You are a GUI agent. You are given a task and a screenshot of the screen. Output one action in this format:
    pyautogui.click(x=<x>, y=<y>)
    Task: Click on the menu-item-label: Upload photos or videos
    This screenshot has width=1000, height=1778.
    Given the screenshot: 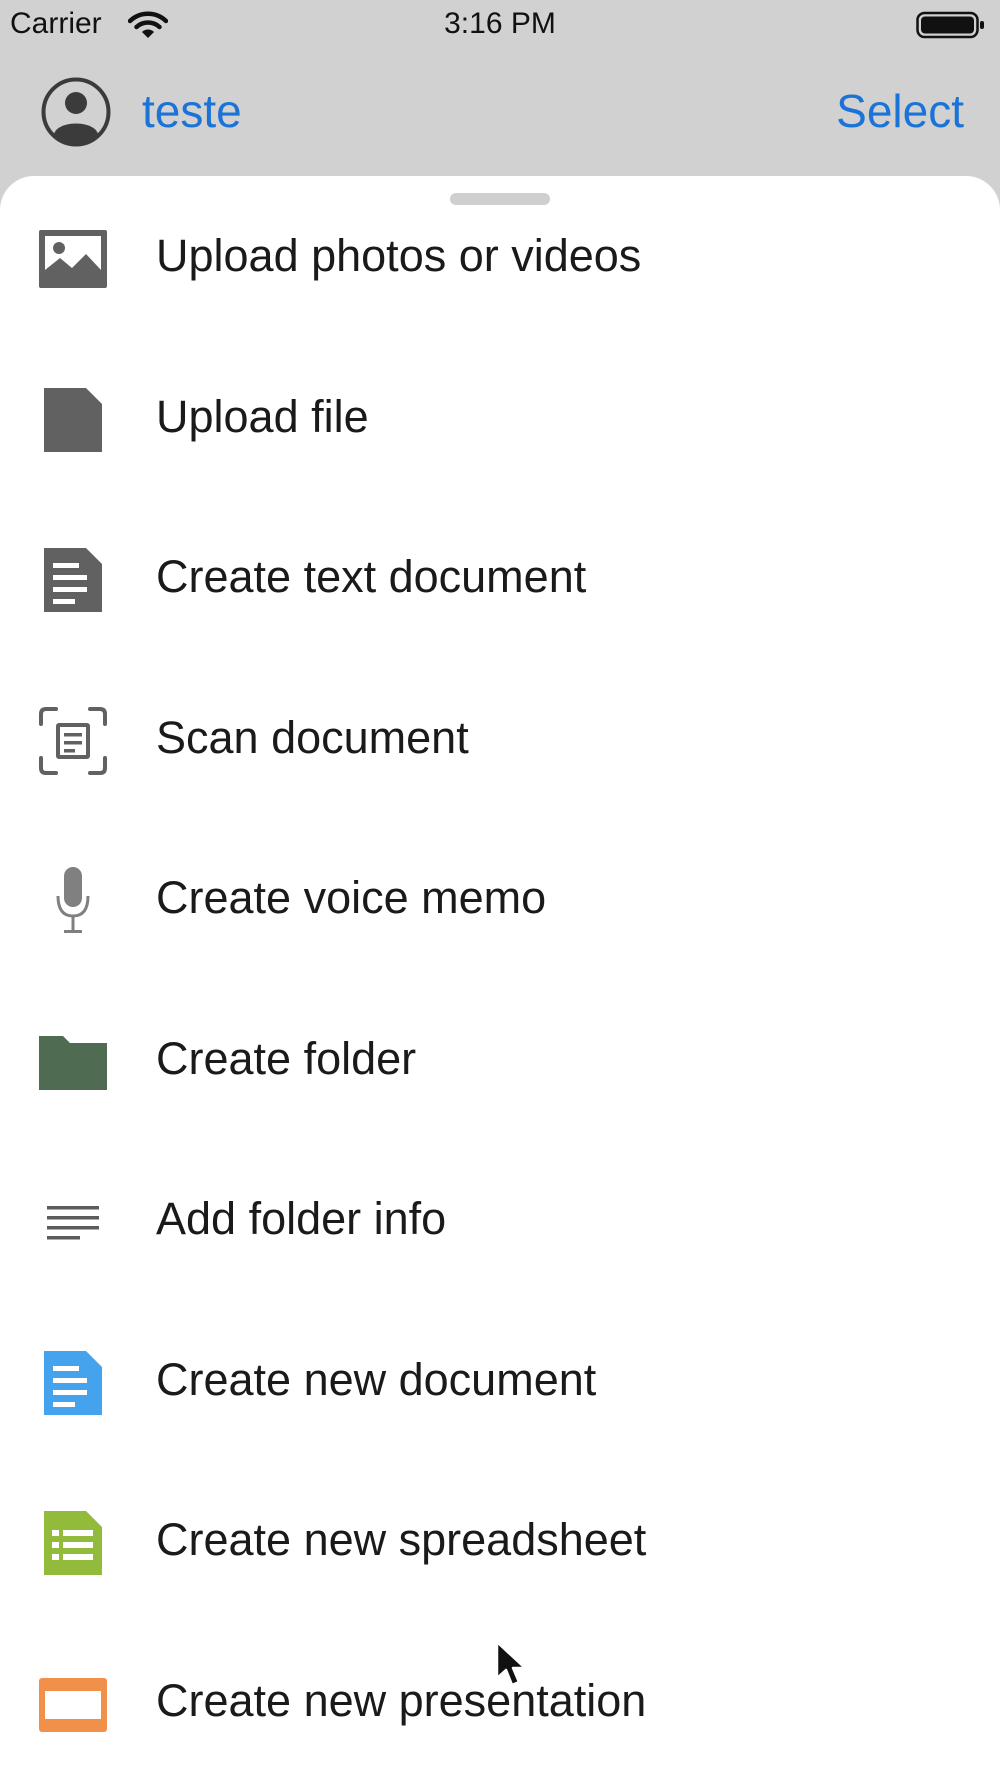 What is the action you would take?
    pyautogui.click(x=399, y=255)
    